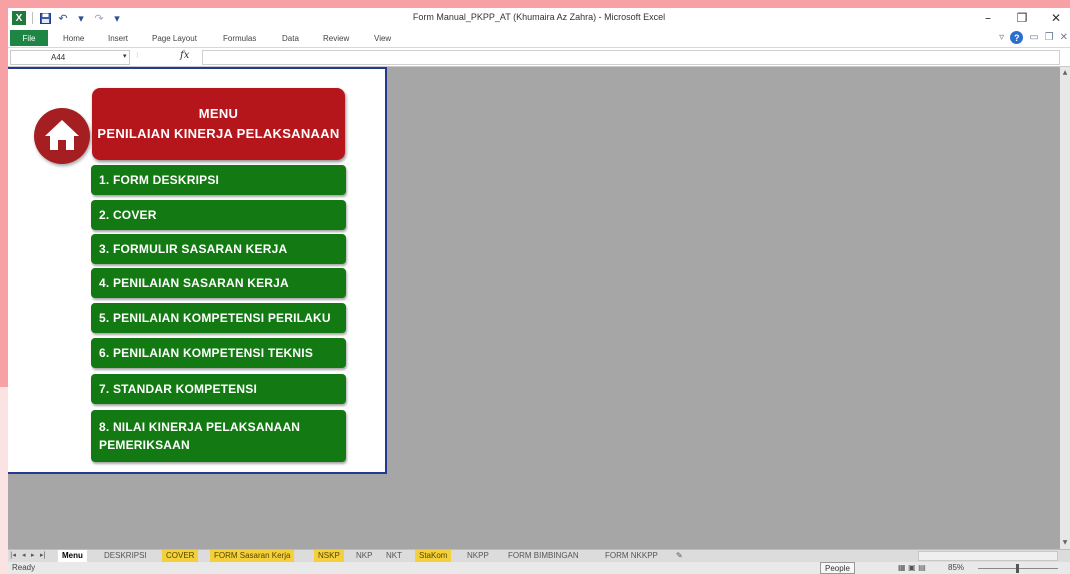 Image resolution: width=1070 pixels, height=574 pixels. I want to click on button8-line2: PEMERIKSAAN, so click(144, 445).